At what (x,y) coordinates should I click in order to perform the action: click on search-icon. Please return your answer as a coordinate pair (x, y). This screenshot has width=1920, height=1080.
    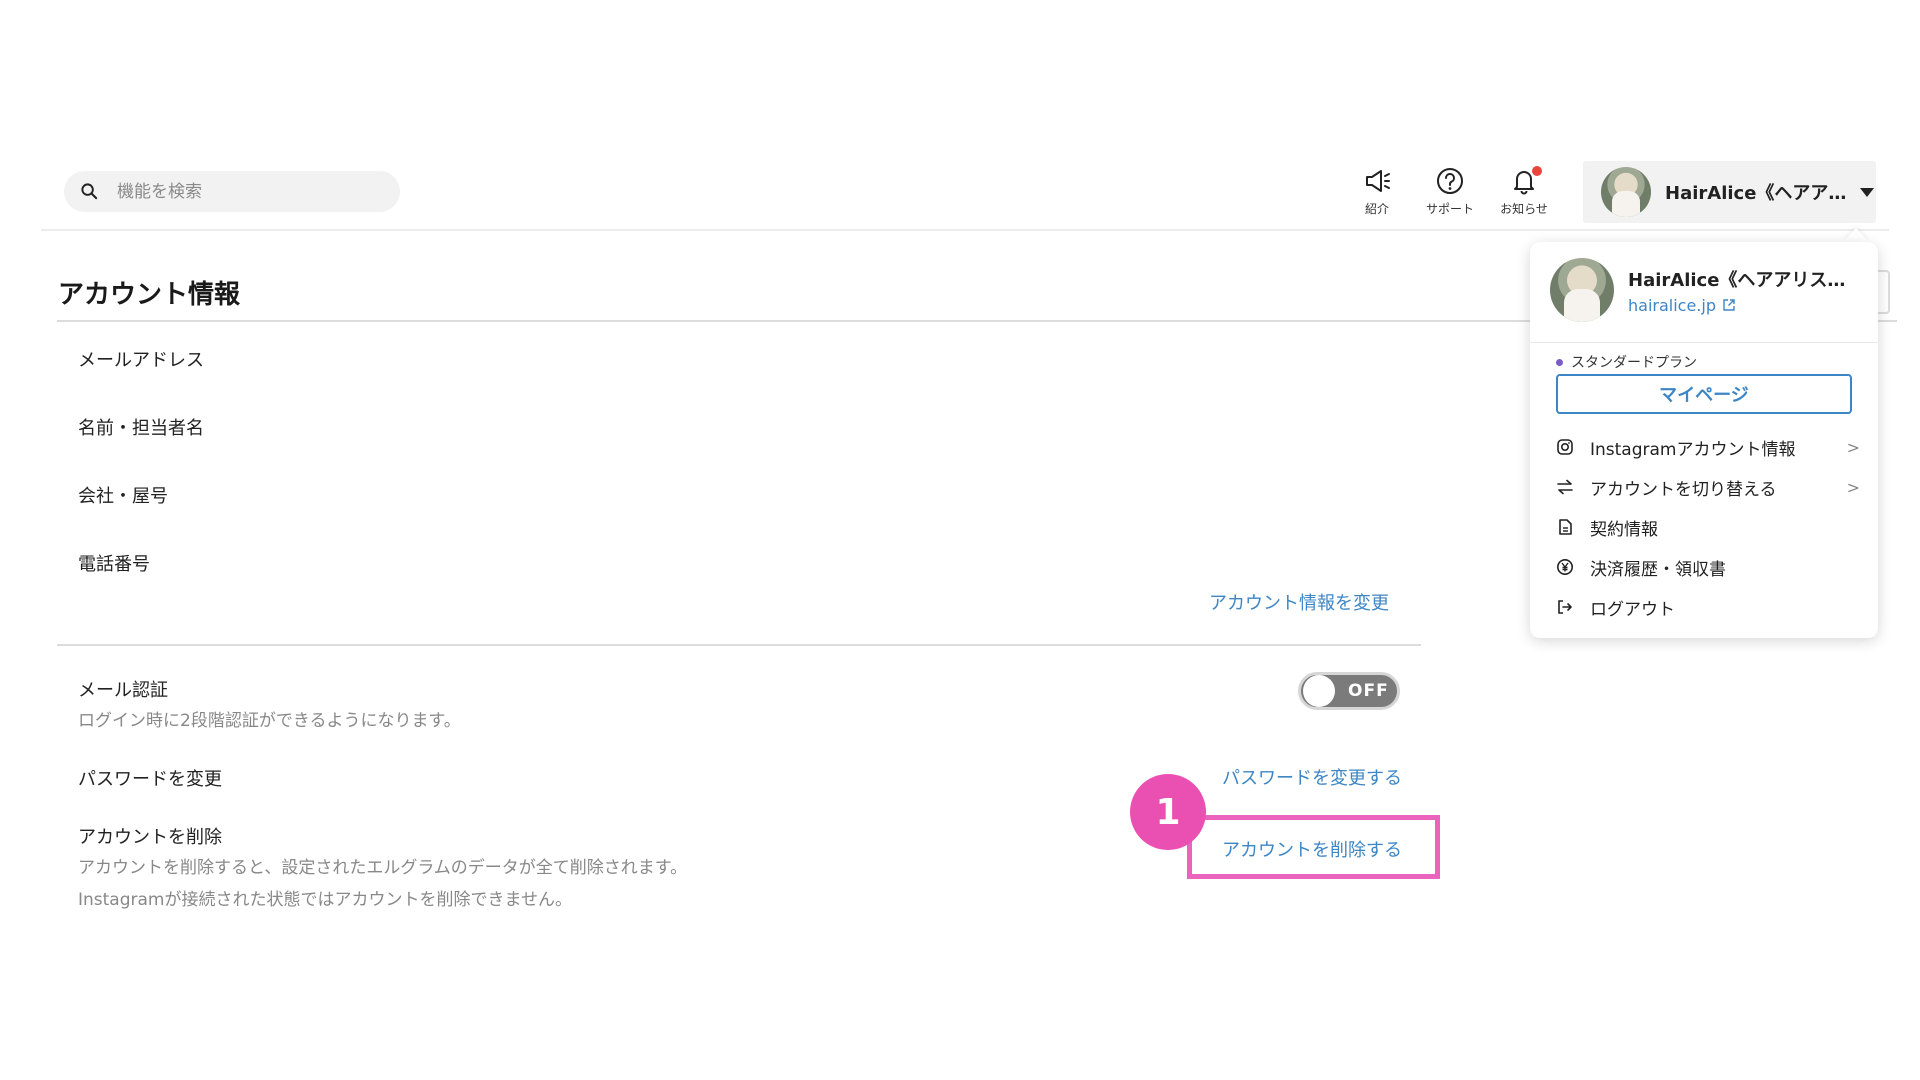
    Looking at the image, I should click on (89, 191).